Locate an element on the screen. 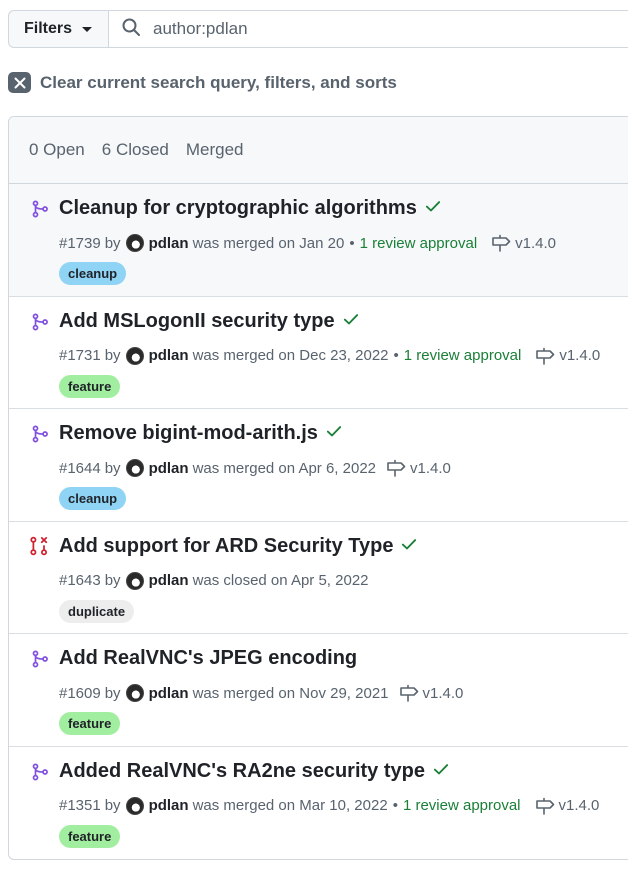  pull-request-number: #1731 is located at coordinates (80, 355).